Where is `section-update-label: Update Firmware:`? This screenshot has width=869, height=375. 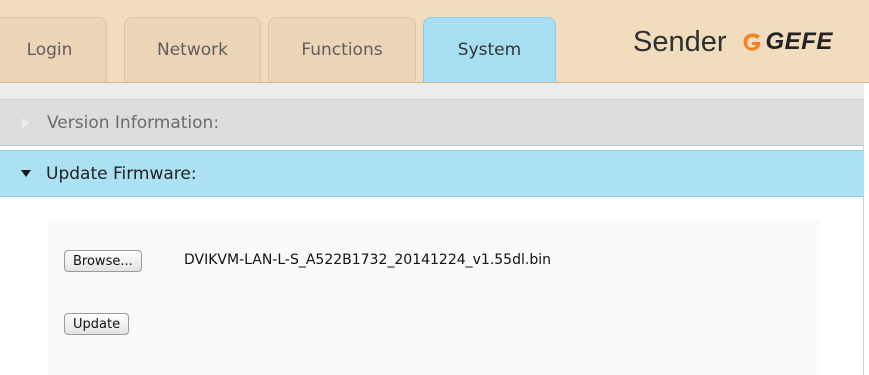 section-update-label: Update Firmware: is located at coordinates (121, 173).